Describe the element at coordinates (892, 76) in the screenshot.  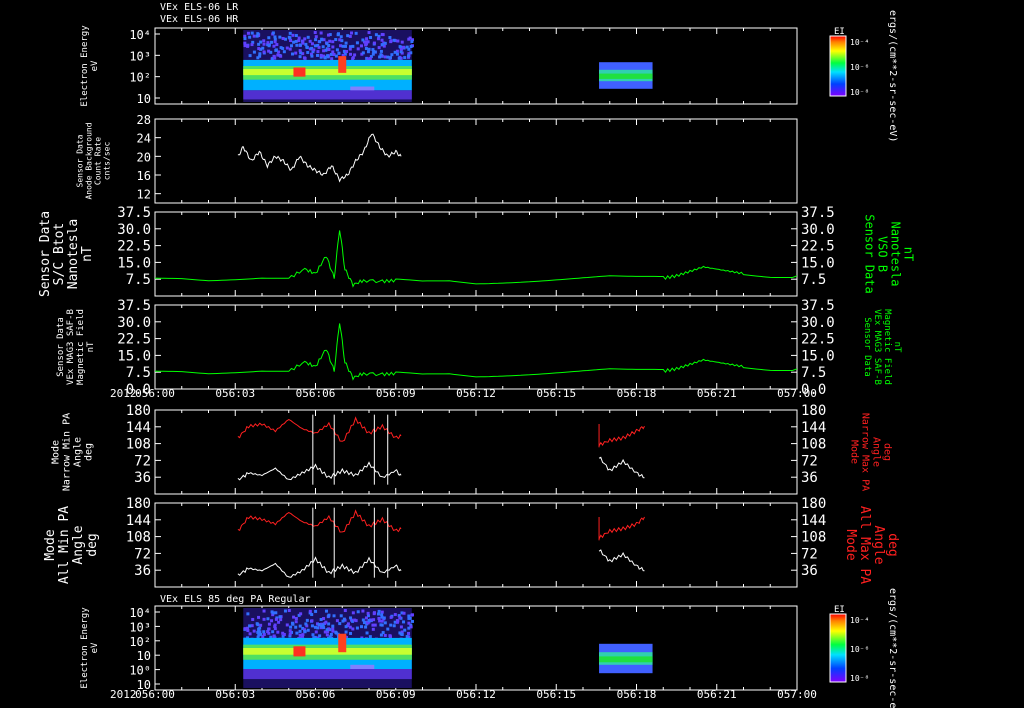
I see `els-lr-hr-colorbar-unit: ergs/(cm**2-sr-sec-eV)` at that location.